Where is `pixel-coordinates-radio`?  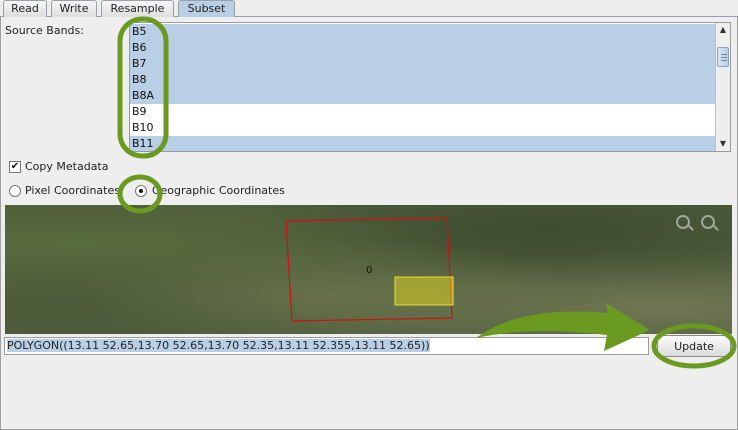
pixel-coordinates-radio is located at coordinates (15, 191).